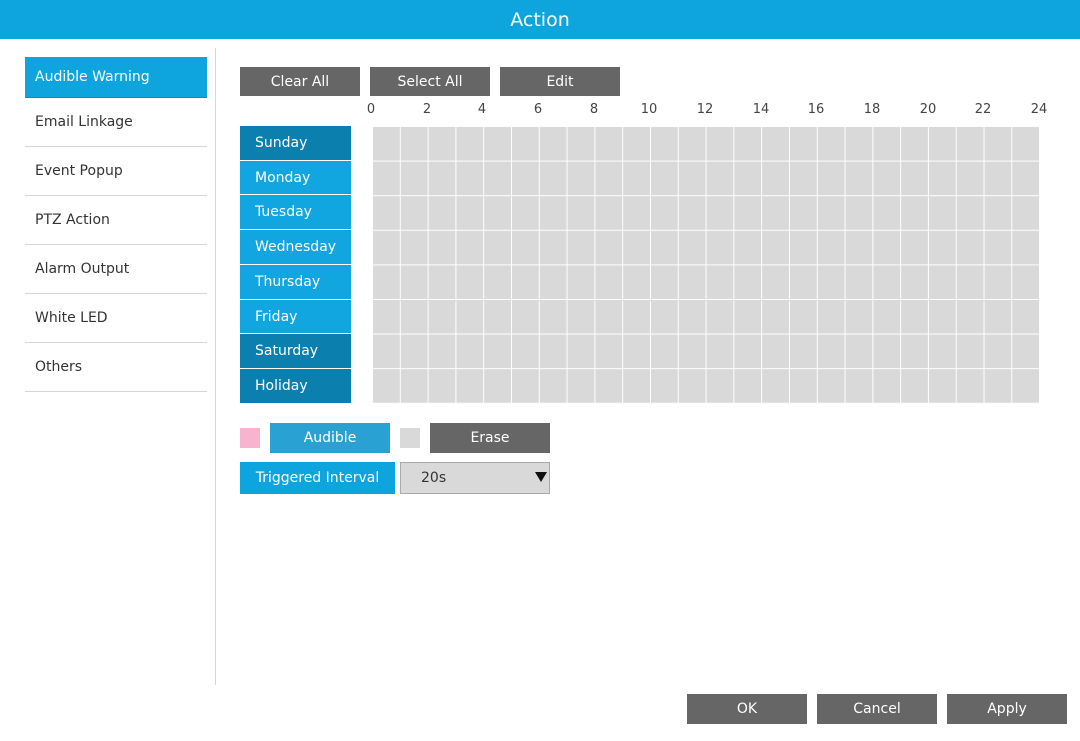  I want to click on sidebar-item-ptz-action: PTZ Action, so click(116, 220).